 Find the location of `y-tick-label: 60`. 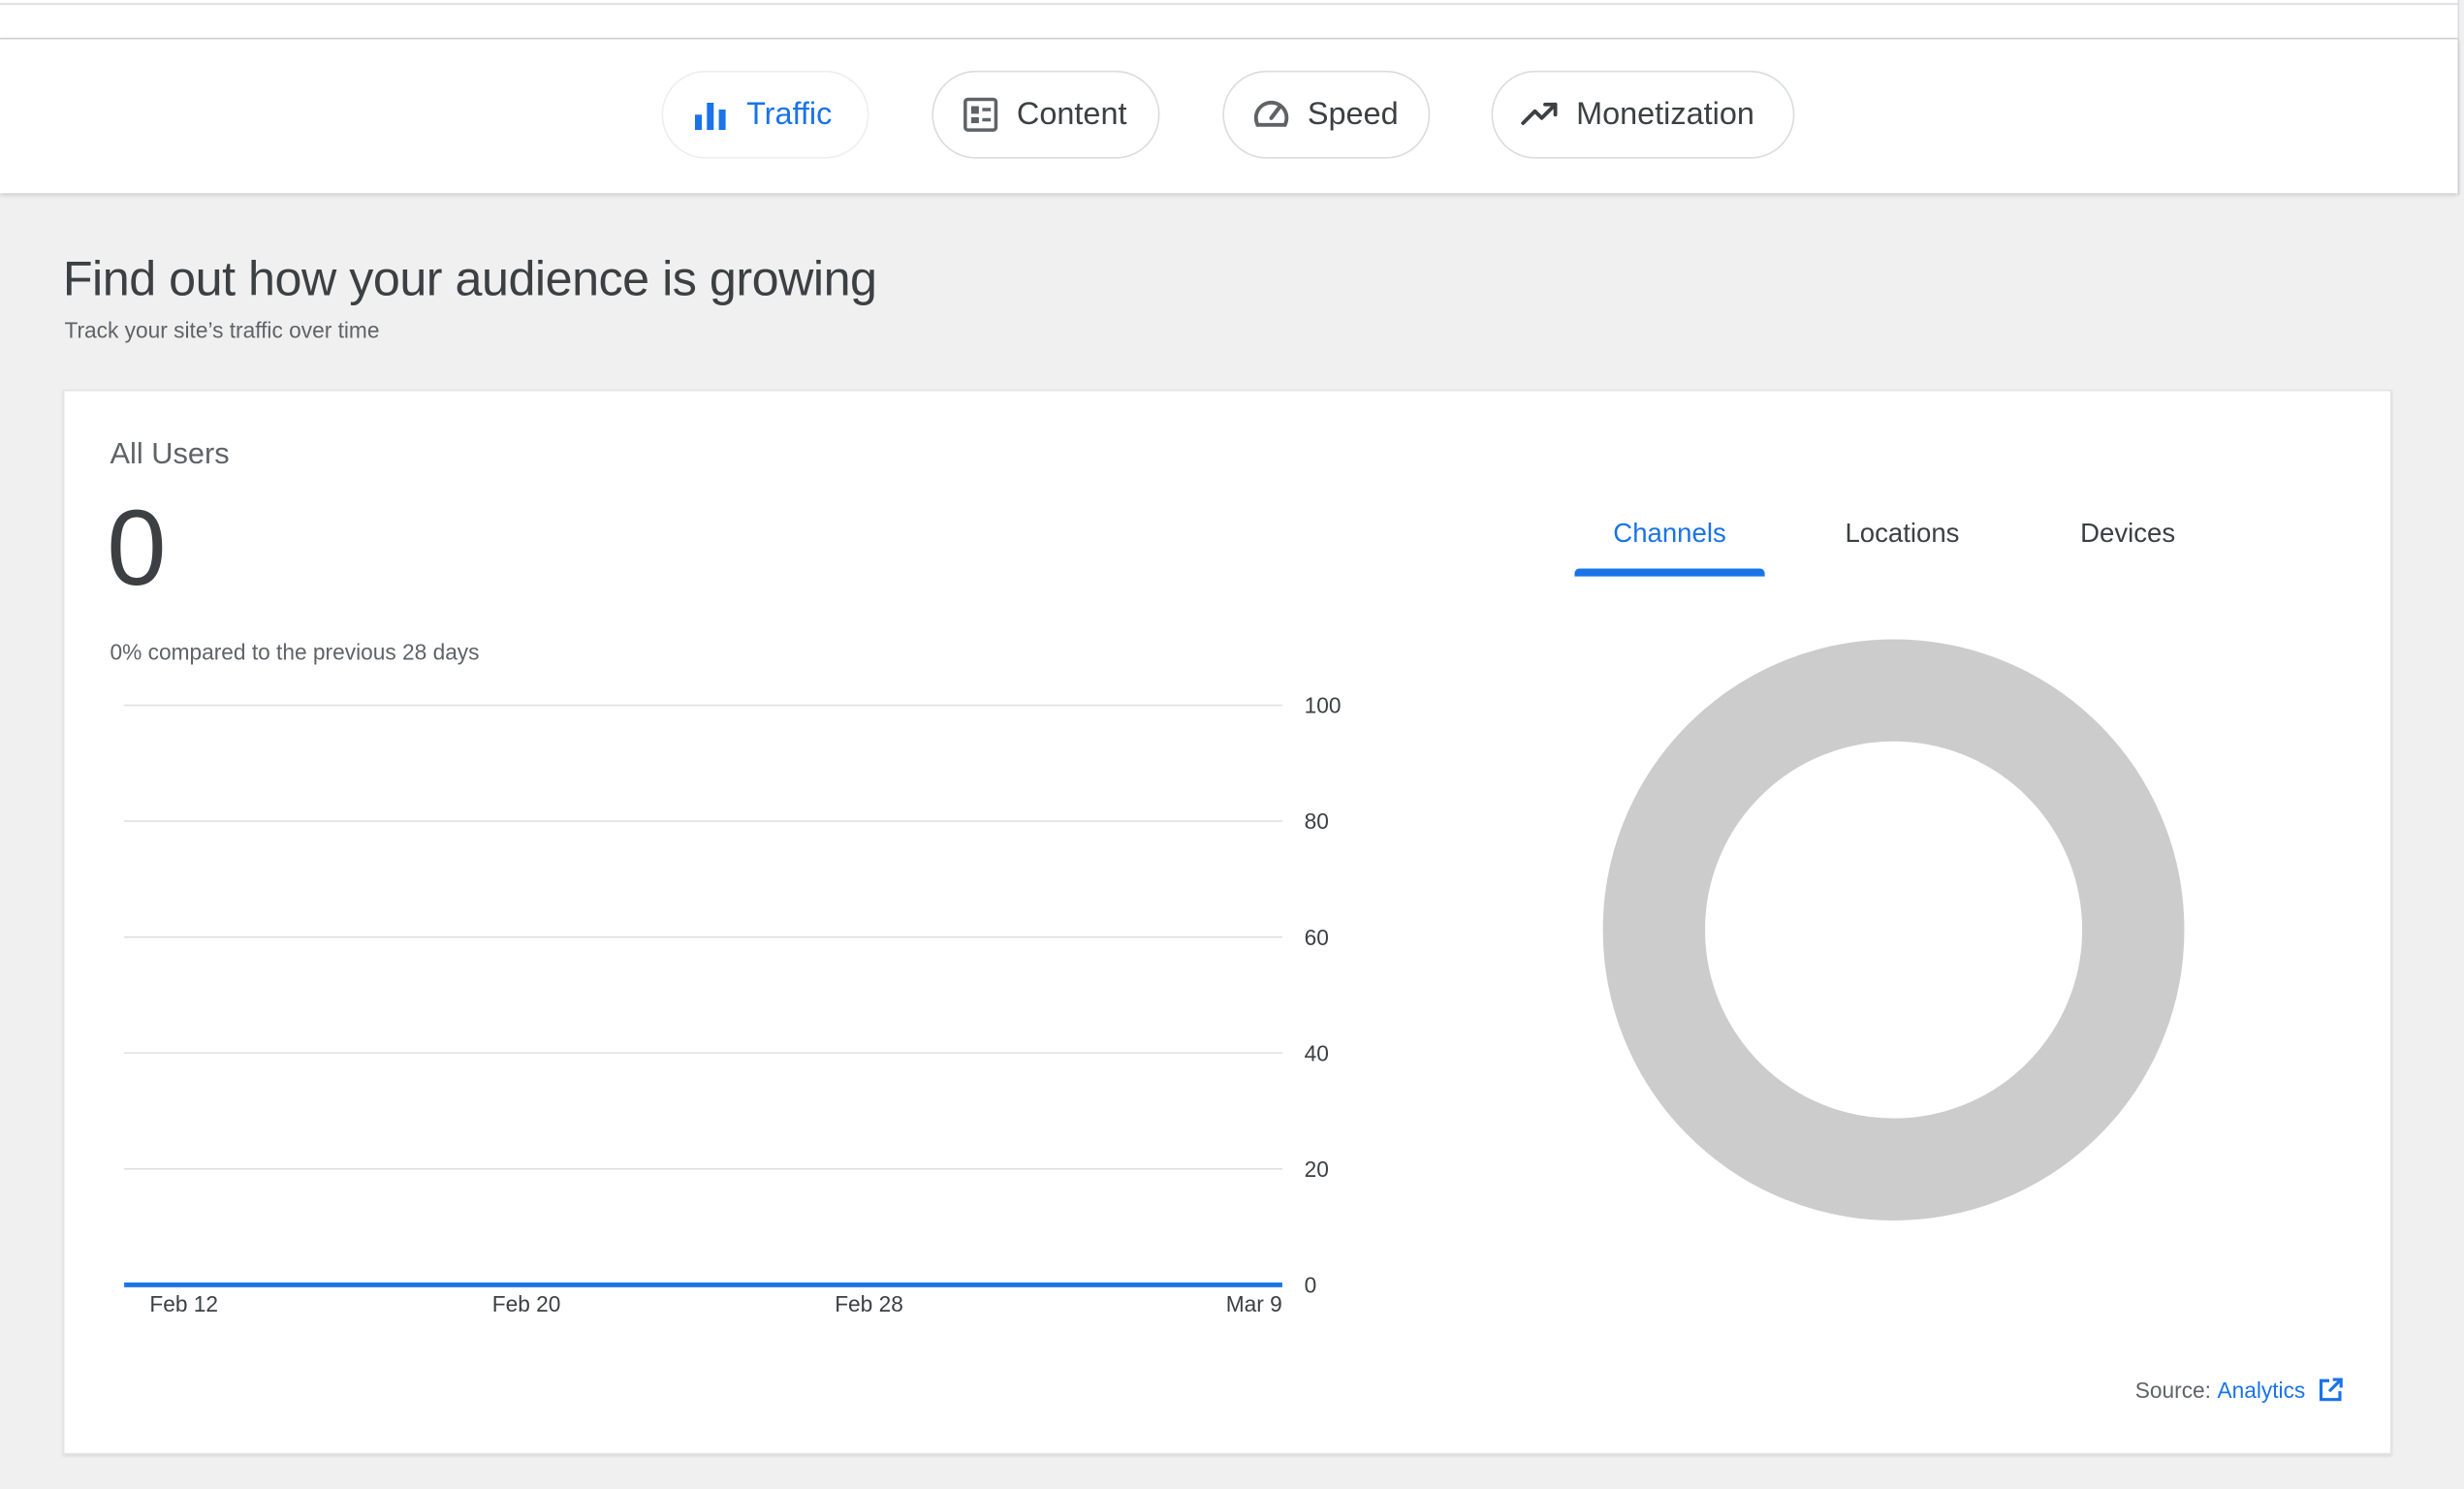

y-tick-label: 60 is located at coordinates (1317, 937).